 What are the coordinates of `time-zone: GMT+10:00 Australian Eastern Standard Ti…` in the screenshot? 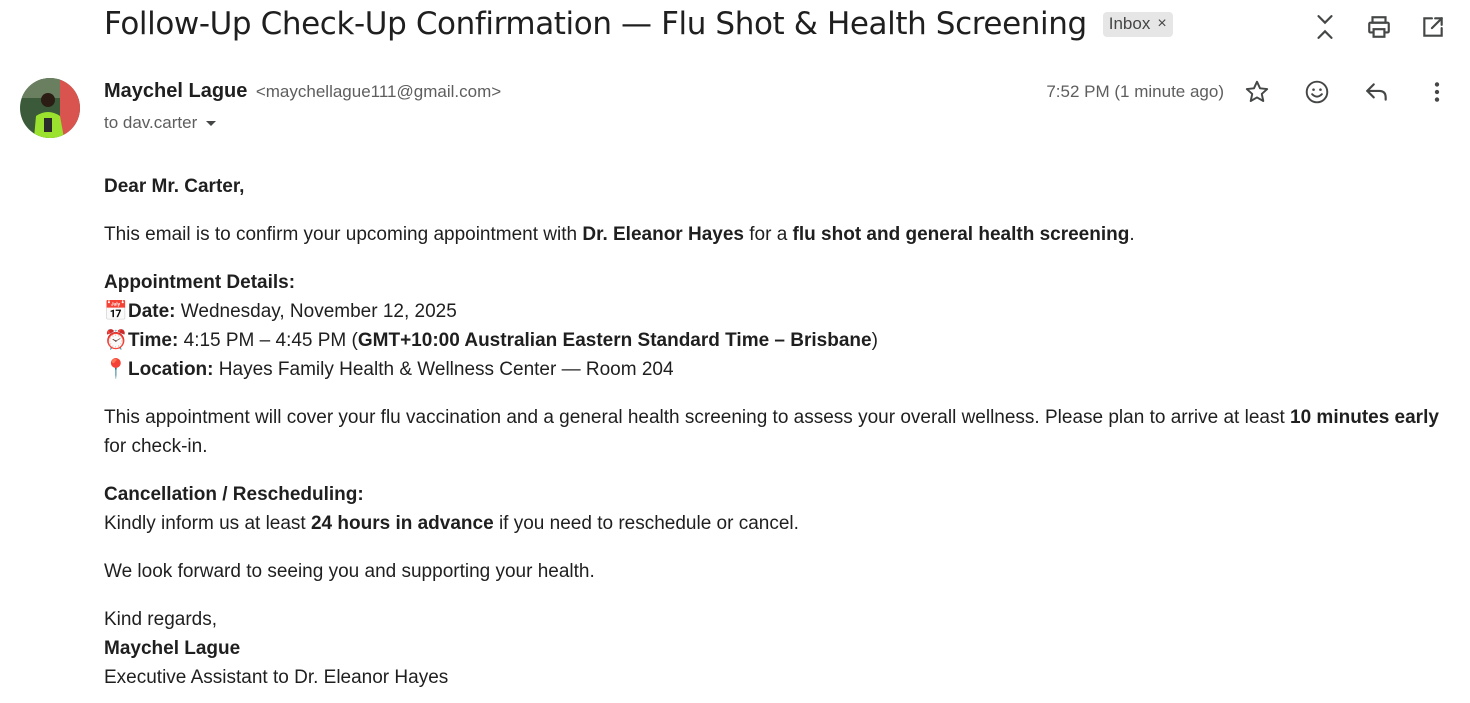 It's located at (614, 340).